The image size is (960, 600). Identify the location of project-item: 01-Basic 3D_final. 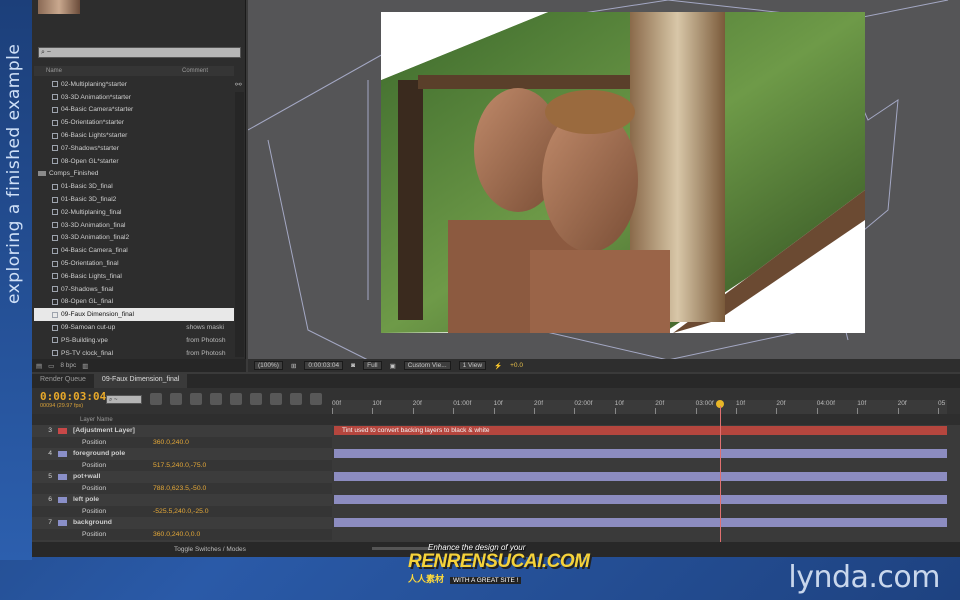
(134, 186).